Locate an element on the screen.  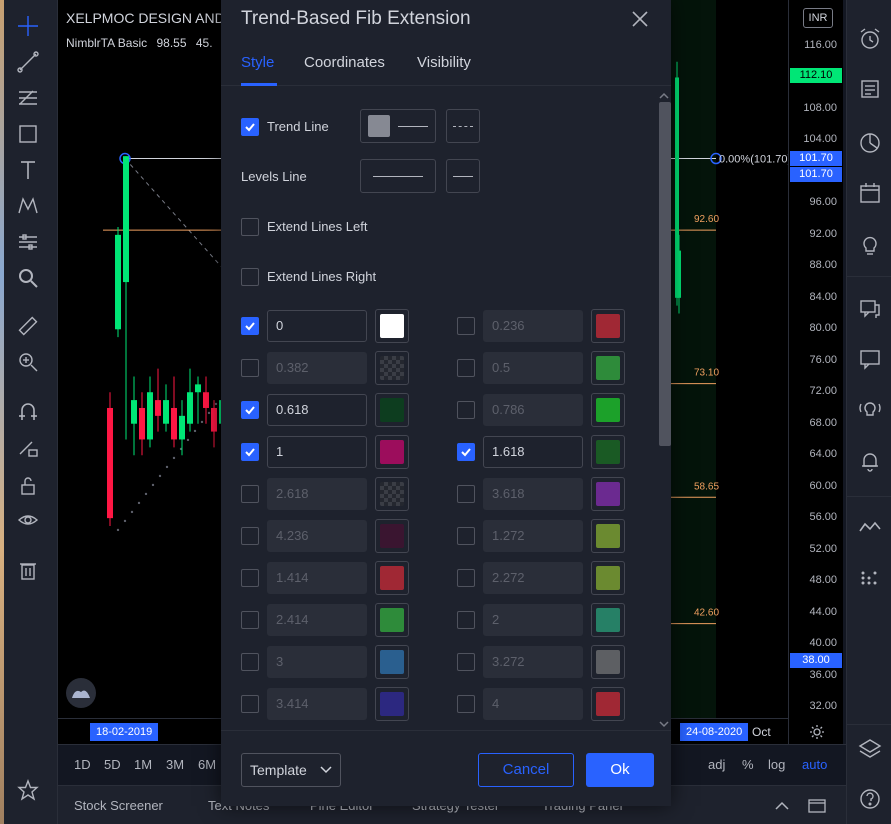
level-value-input: 2.618 is located at coordinates (317, 494).